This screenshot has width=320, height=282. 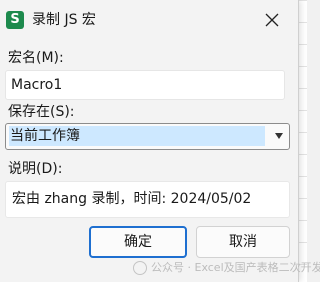 I want to click on description-input: 宏由 zhang 录制，时间: 2024/05/02, so click(x=147, y=199).